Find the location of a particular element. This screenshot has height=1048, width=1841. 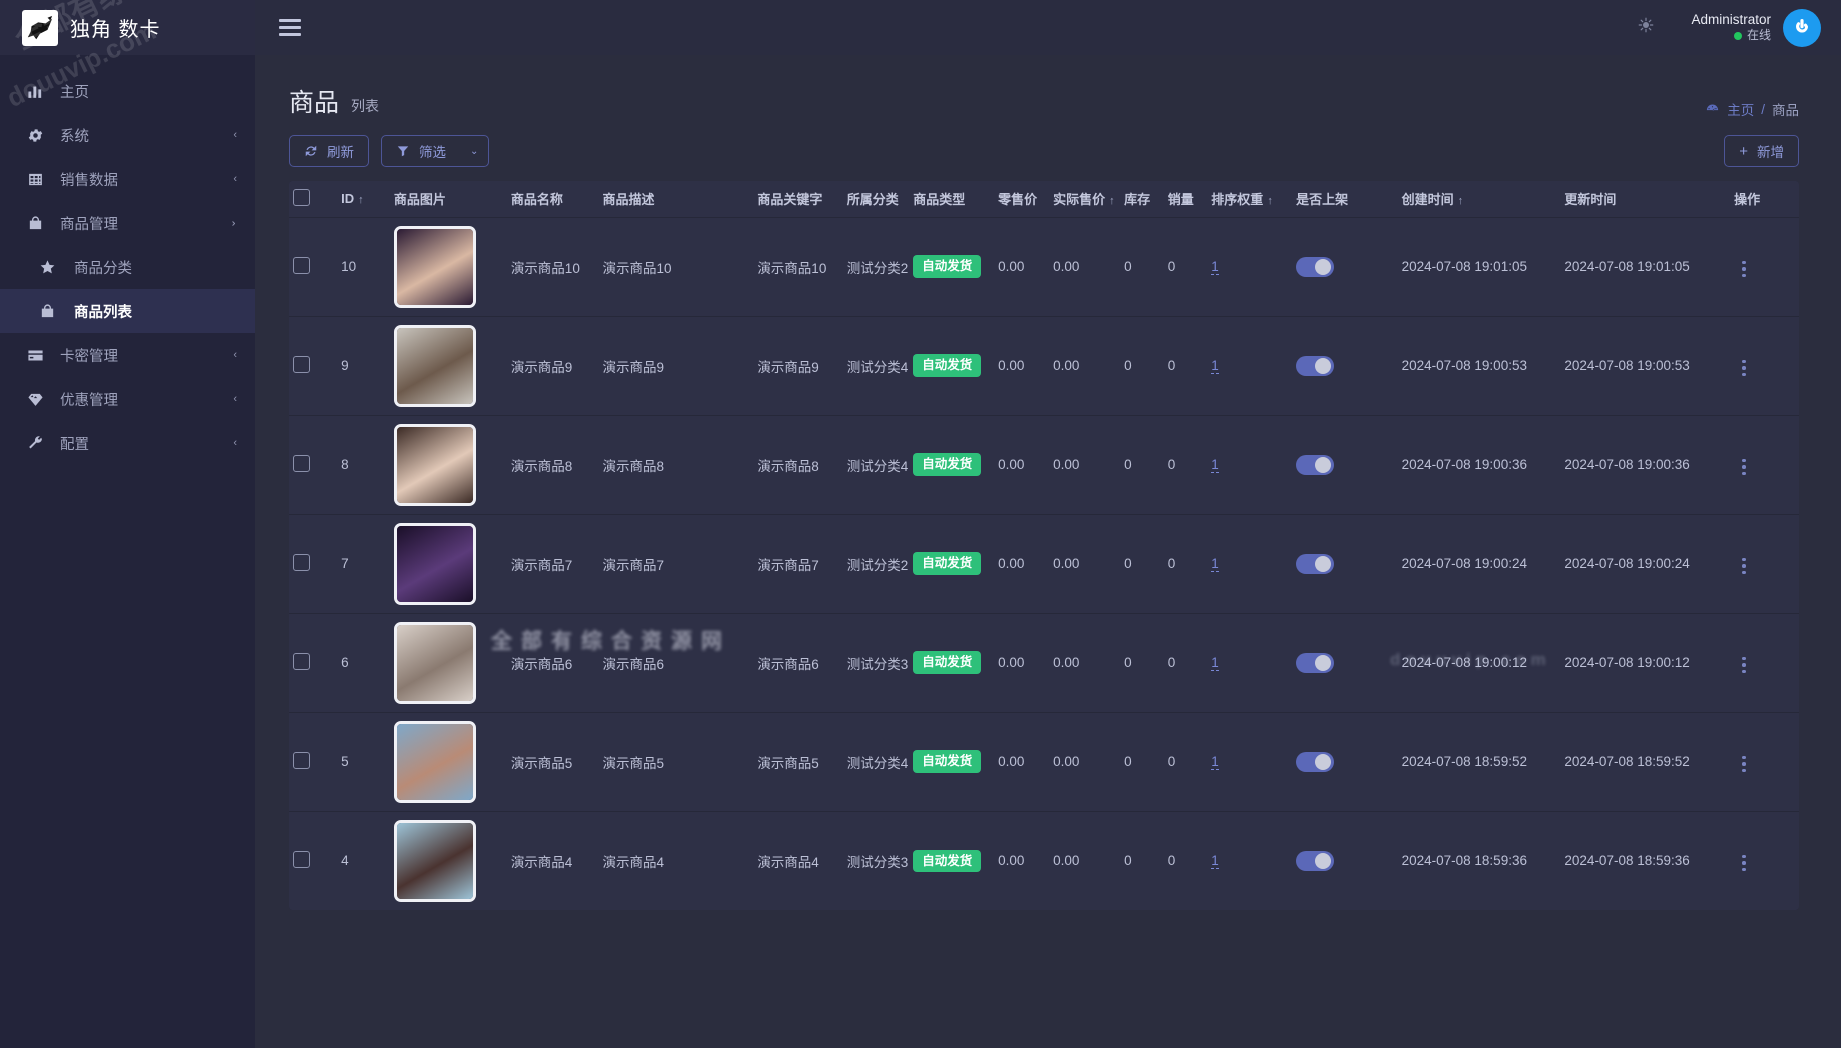

cell-price: 0.00 is located at coordinates (1021, 365).